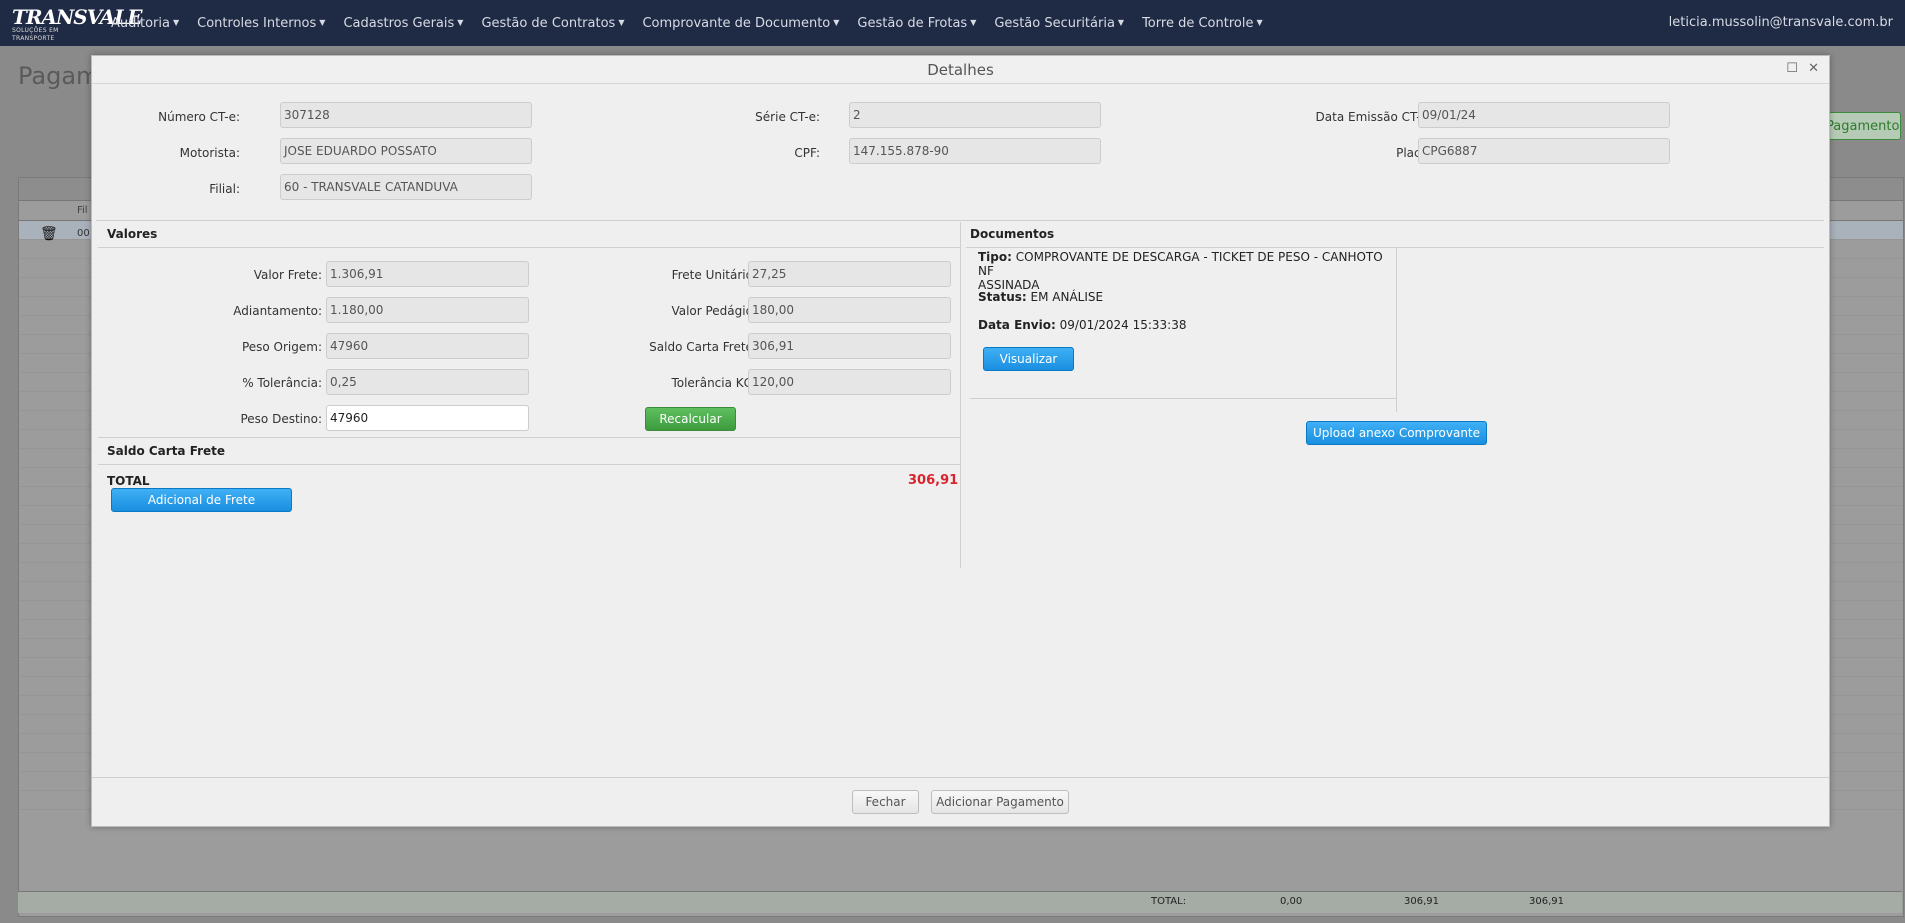 The height and width of the screenshot is (923, 1905). I want to click on menu-torre-controle: Torre de Controle ▼, so click(1202, 23).